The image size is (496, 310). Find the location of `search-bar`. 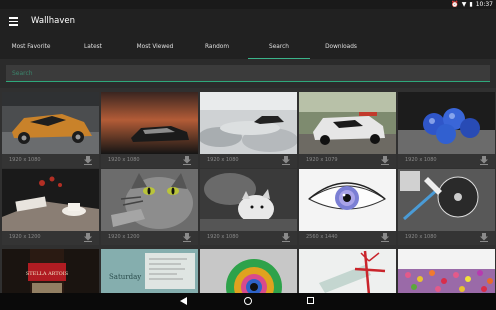

search-bar is located at coordinates (248, 73).